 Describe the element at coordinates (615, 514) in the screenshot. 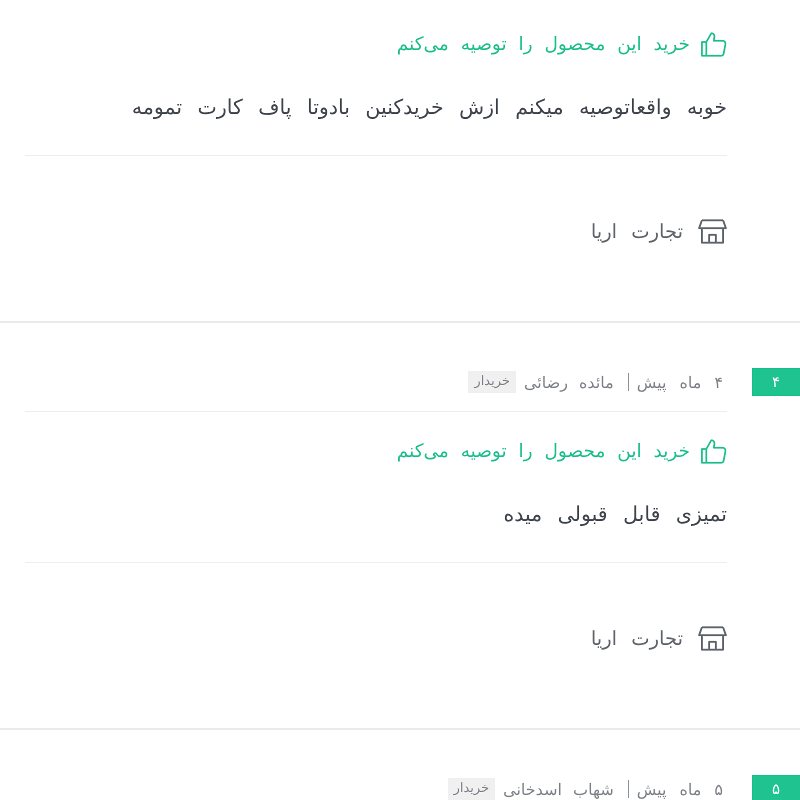

I see `review-comment: تمیزی قابل قبولی میده` at that location.